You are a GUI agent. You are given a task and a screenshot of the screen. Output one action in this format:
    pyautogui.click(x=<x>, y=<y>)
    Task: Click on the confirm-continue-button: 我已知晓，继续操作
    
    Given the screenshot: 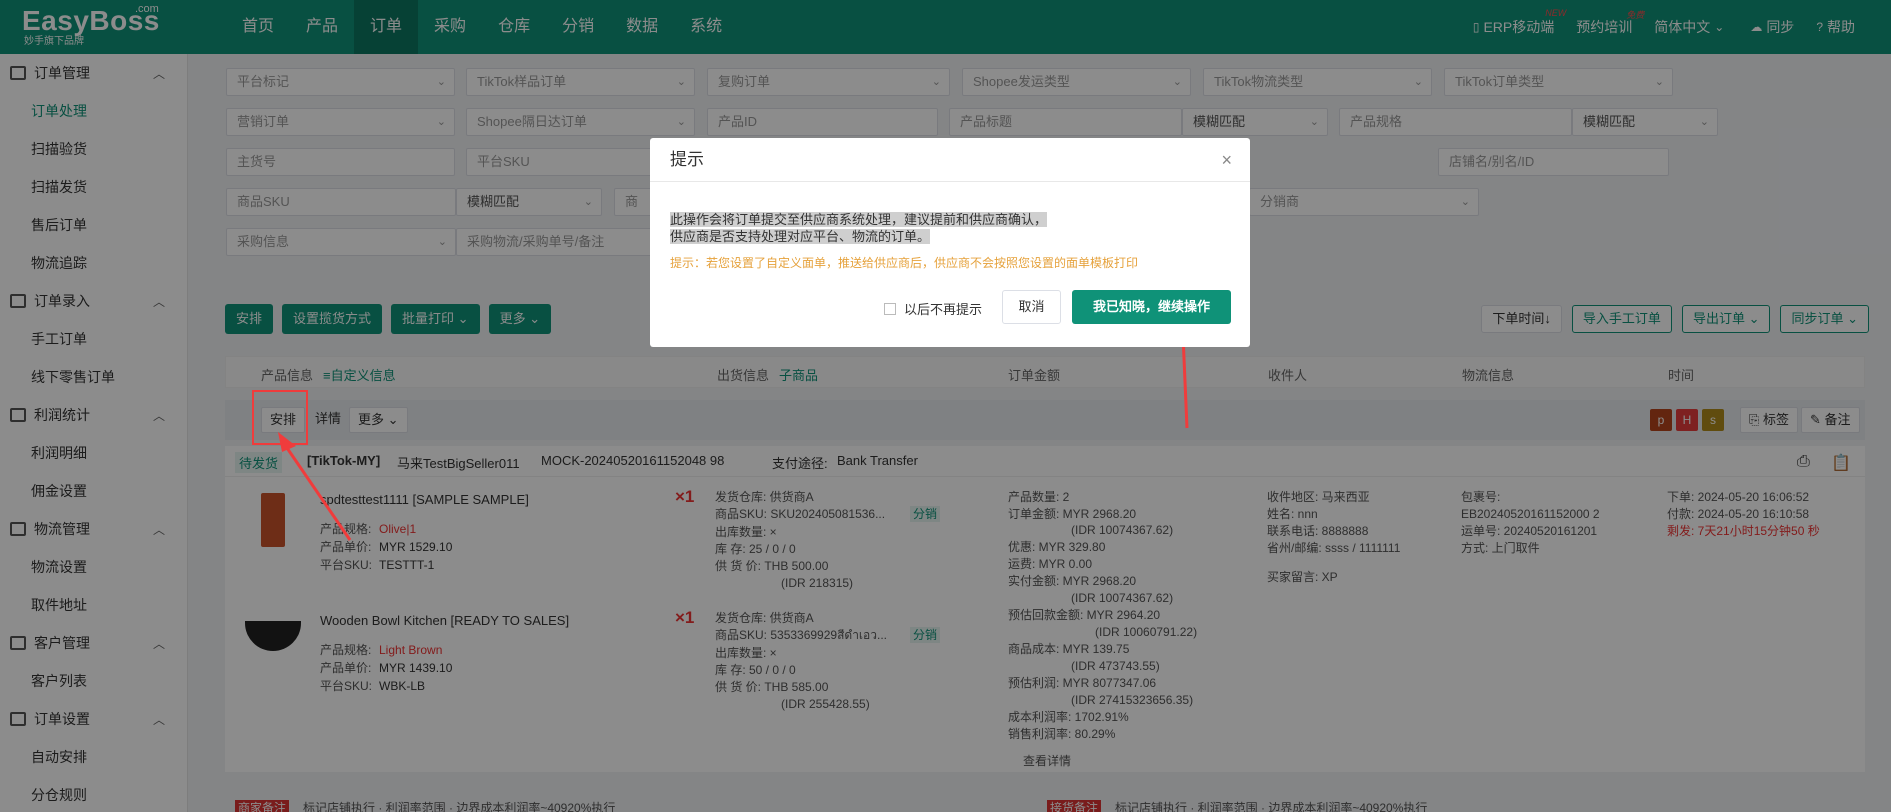 What is the action you would take?
    pyautogui.click(x=1151, y=307)
    